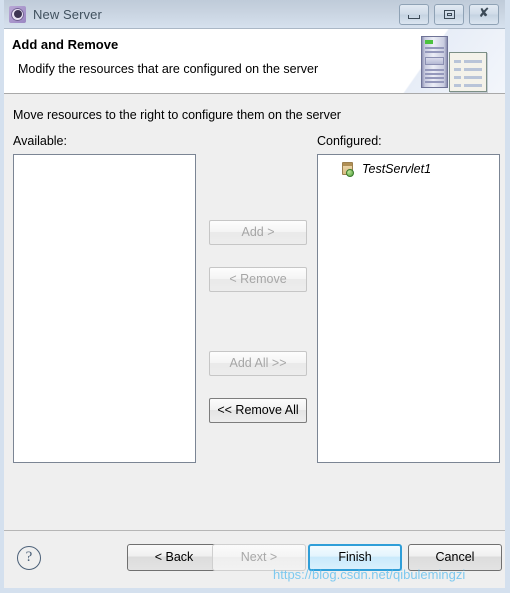 The height and width of the screenshot is (593, 510). I want to click on restore-icon, so click(449, 14).